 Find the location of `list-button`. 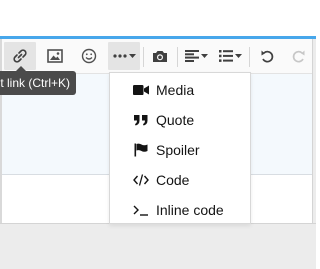

list-button is located at coordinates (230, 56).